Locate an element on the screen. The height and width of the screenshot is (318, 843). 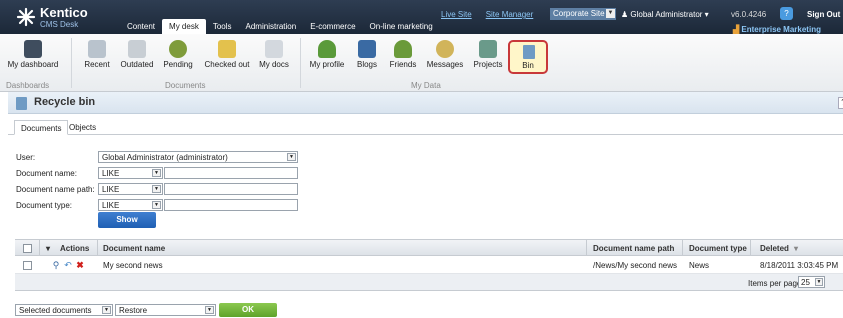
tab-content: Content is located at coordinates (141, 26).